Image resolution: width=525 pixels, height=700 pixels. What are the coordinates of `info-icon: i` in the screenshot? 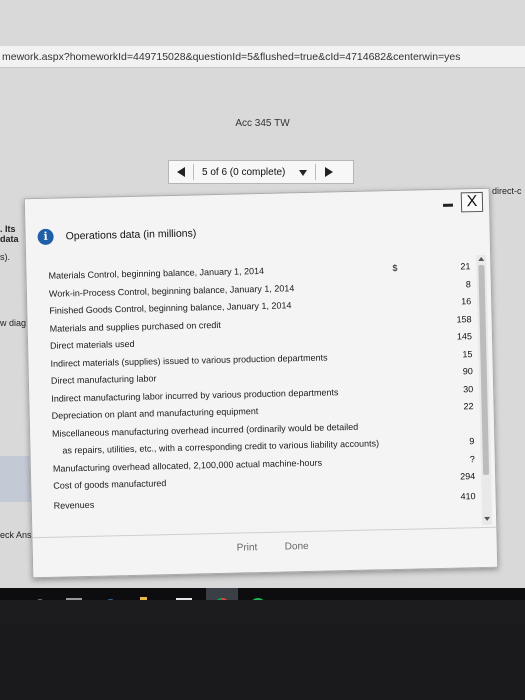 It's located at (45, 237).